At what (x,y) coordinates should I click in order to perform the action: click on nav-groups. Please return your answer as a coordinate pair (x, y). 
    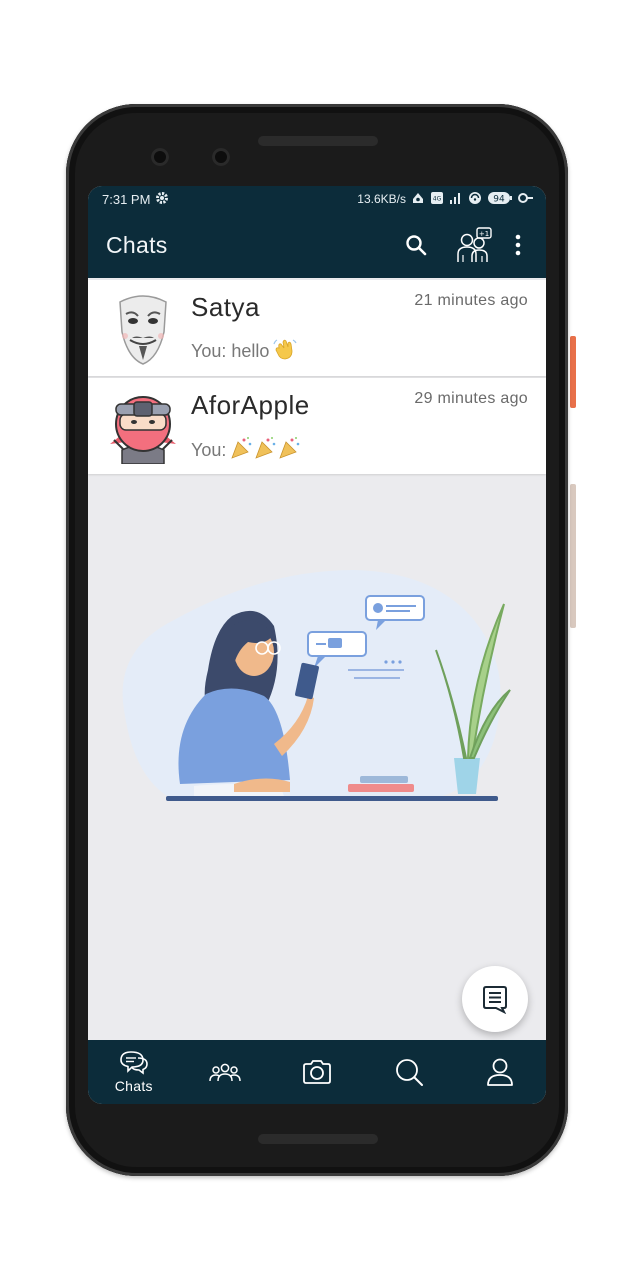
    Looking at the image, I should click on (225, 1072).